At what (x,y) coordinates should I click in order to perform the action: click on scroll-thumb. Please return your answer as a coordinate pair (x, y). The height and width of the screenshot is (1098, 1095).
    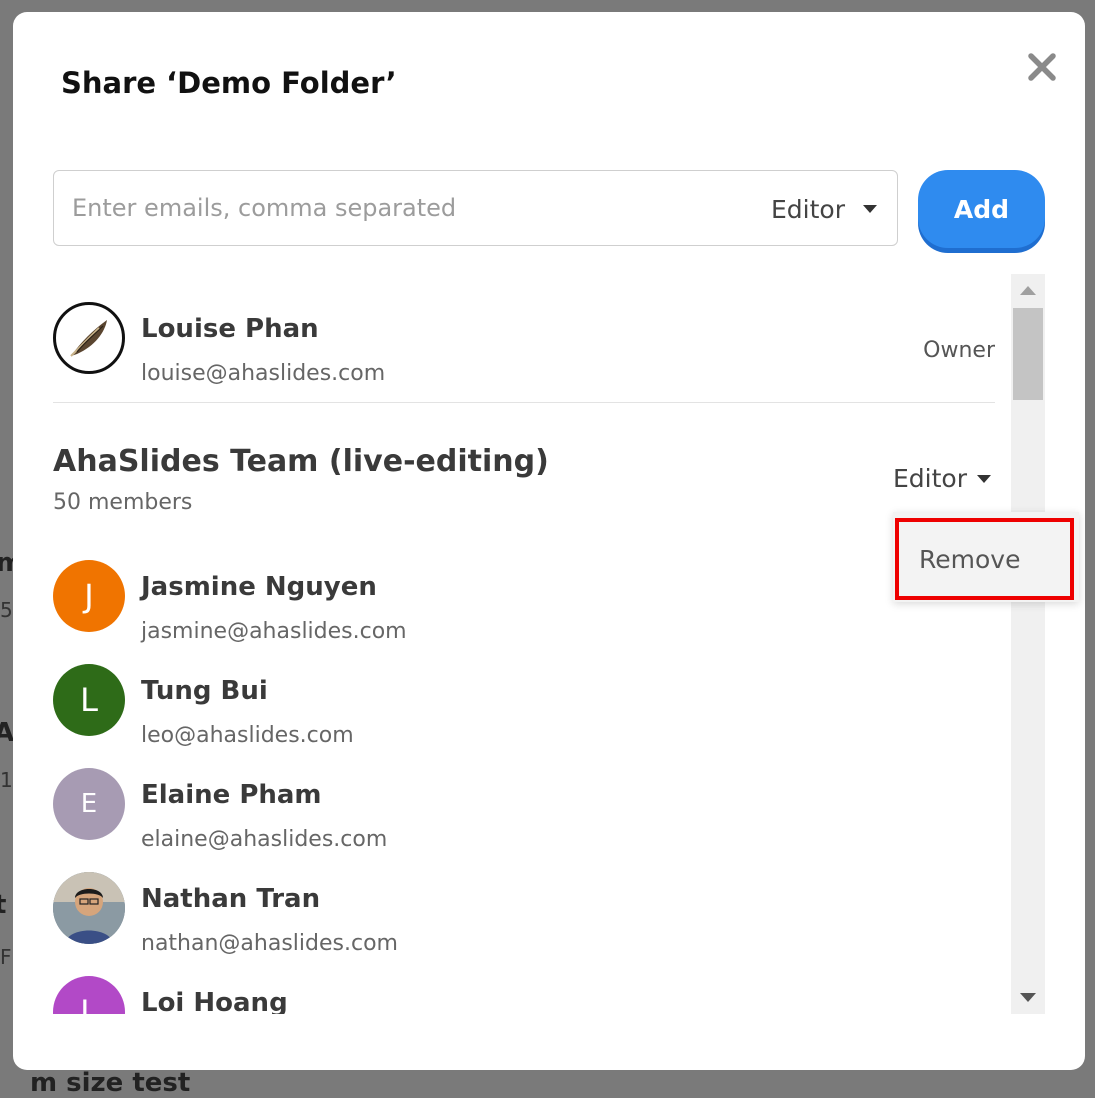
    Looking at the image, I should click on (1028, 354).